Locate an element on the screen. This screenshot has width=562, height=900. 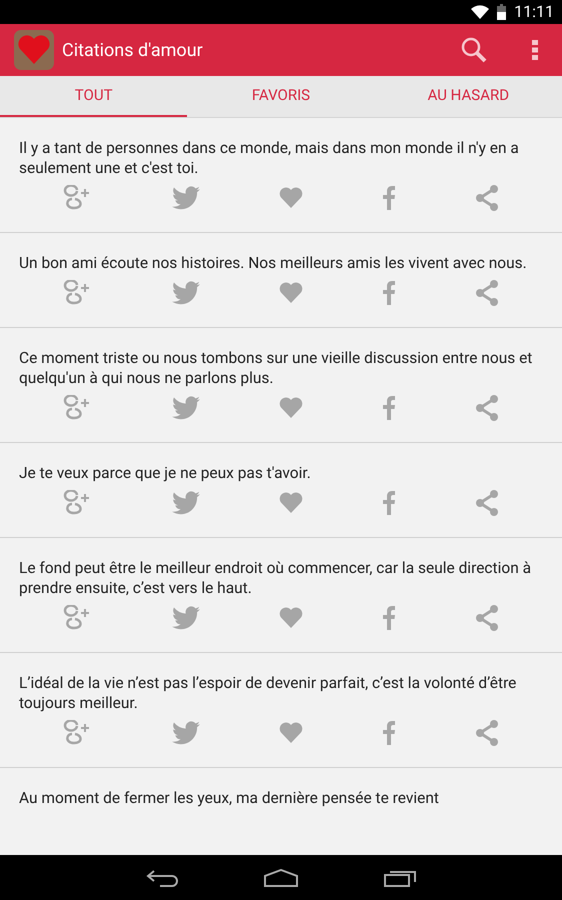
app-title: Citations d'amour is located at coordinates (133, 50).